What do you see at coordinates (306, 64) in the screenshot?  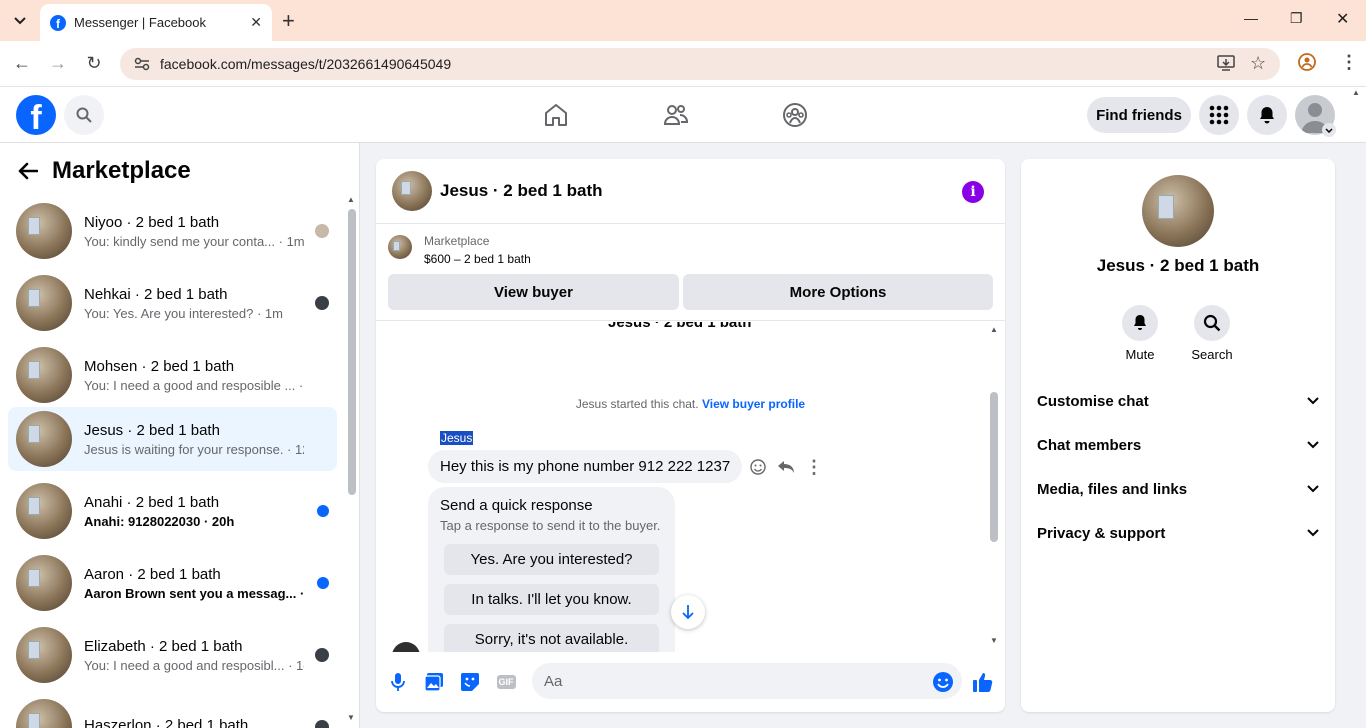 I see `url-text: facebook.com/messages/t/2032661490645049` at bounding box center [306, 64].